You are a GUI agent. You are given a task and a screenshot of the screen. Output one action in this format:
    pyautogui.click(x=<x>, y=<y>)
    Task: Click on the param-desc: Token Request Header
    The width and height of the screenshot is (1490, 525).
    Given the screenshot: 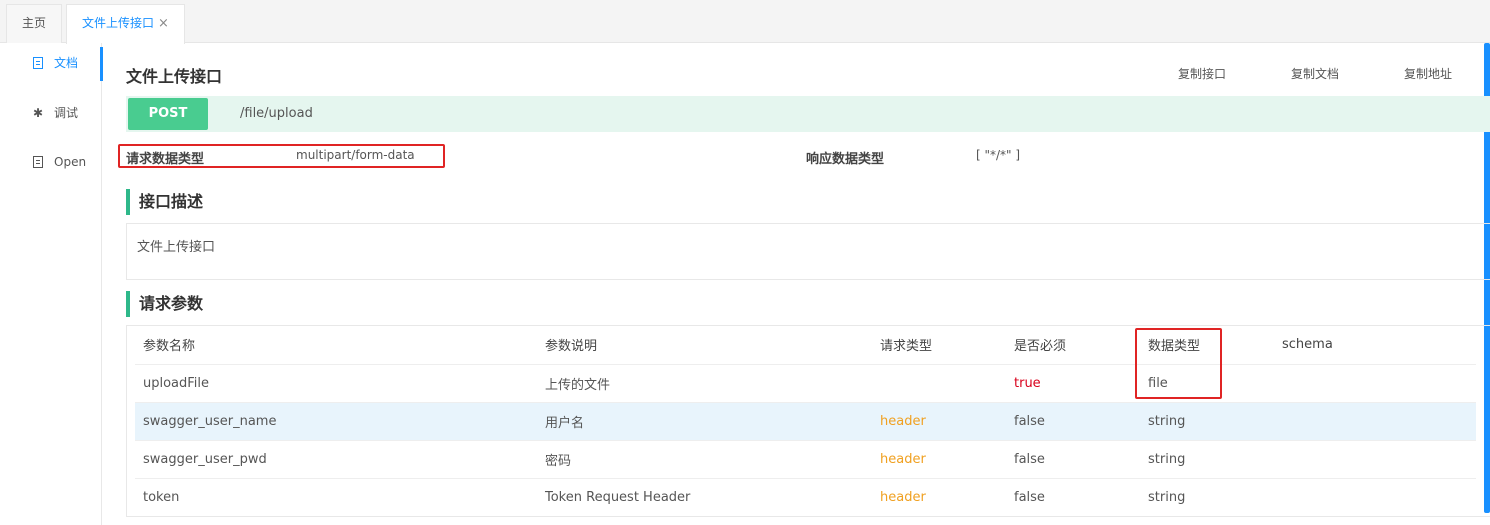 What is the action you would take?
    pyautogui.click(x=704, y=497)
    